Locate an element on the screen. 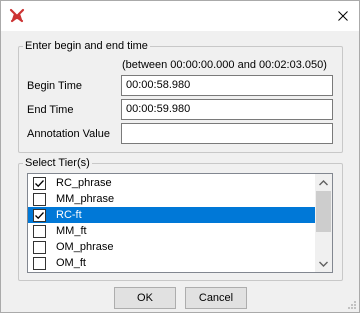  tier-row: RC-ft is located at coordinates (172, 215).